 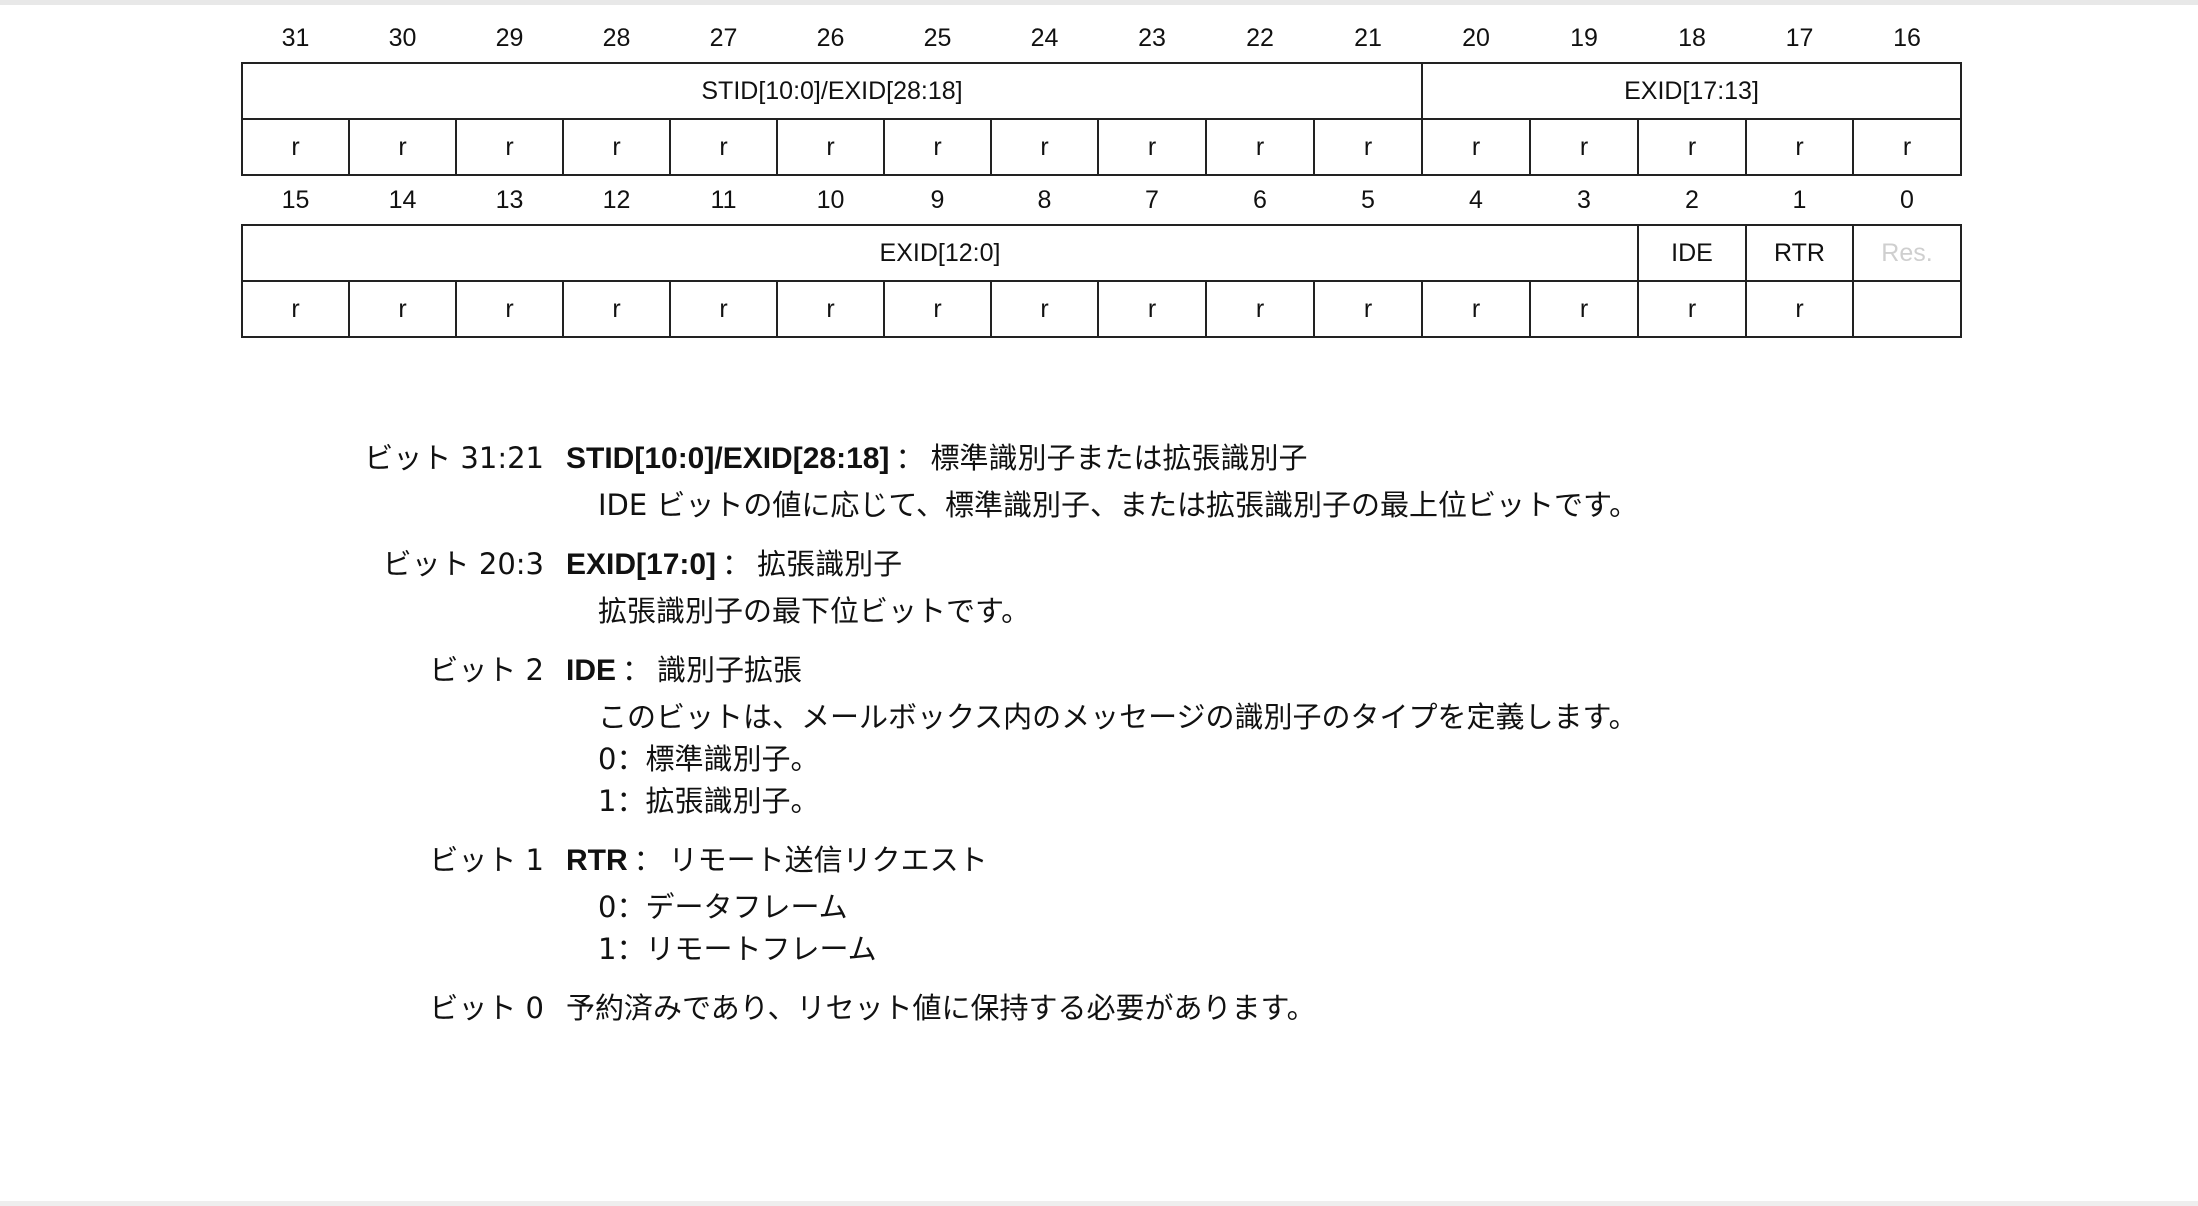 I want to click on access-lower: r r r r r r r r r r r r r r r, so click(x=1101, y=309).